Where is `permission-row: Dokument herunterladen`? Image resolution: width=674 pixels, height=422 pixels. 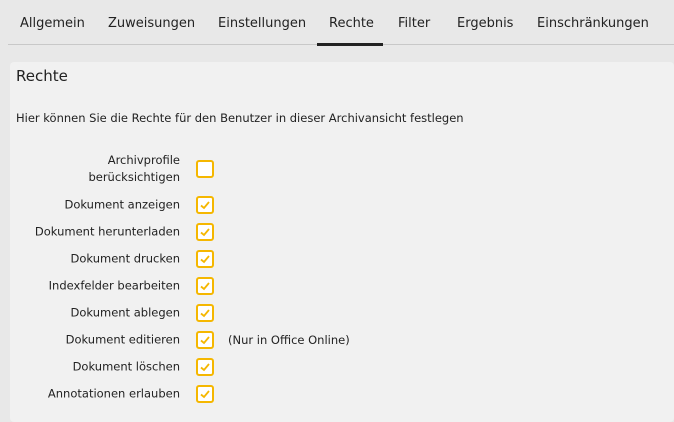
permission-row: Dokument herunterladen is located at coordinates (210, 232).